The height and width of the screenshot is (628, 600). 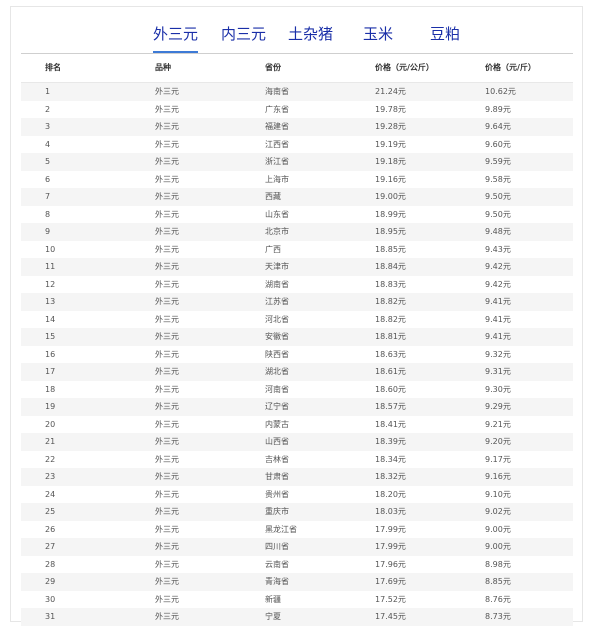 What do you see at coordinates (277, 406) in the screenshot?
I see `cell-province: 辽宁省` at bounding box center [277, 406].